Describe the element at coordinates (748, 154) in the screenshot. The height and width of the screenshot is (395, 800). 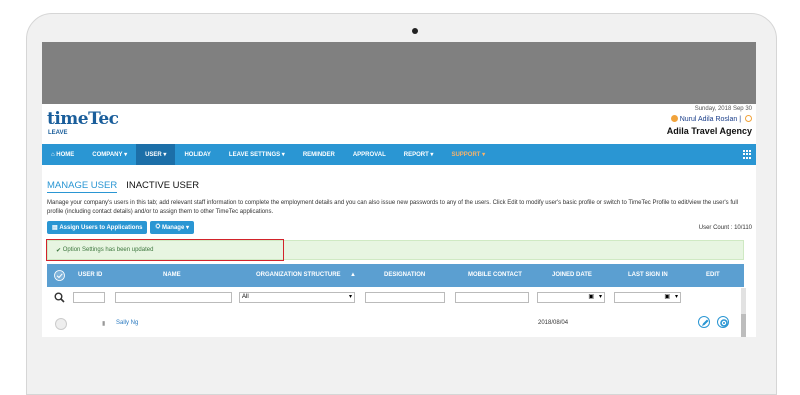
I see `apps-grid-icon` at that location.